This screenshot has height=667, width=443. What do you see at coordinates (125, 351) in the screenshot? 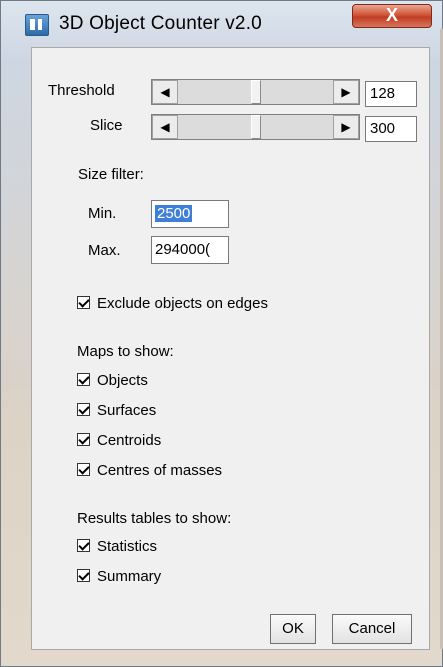
I see `maps-heading: Maps to show:` at bounding box center [125, 351].